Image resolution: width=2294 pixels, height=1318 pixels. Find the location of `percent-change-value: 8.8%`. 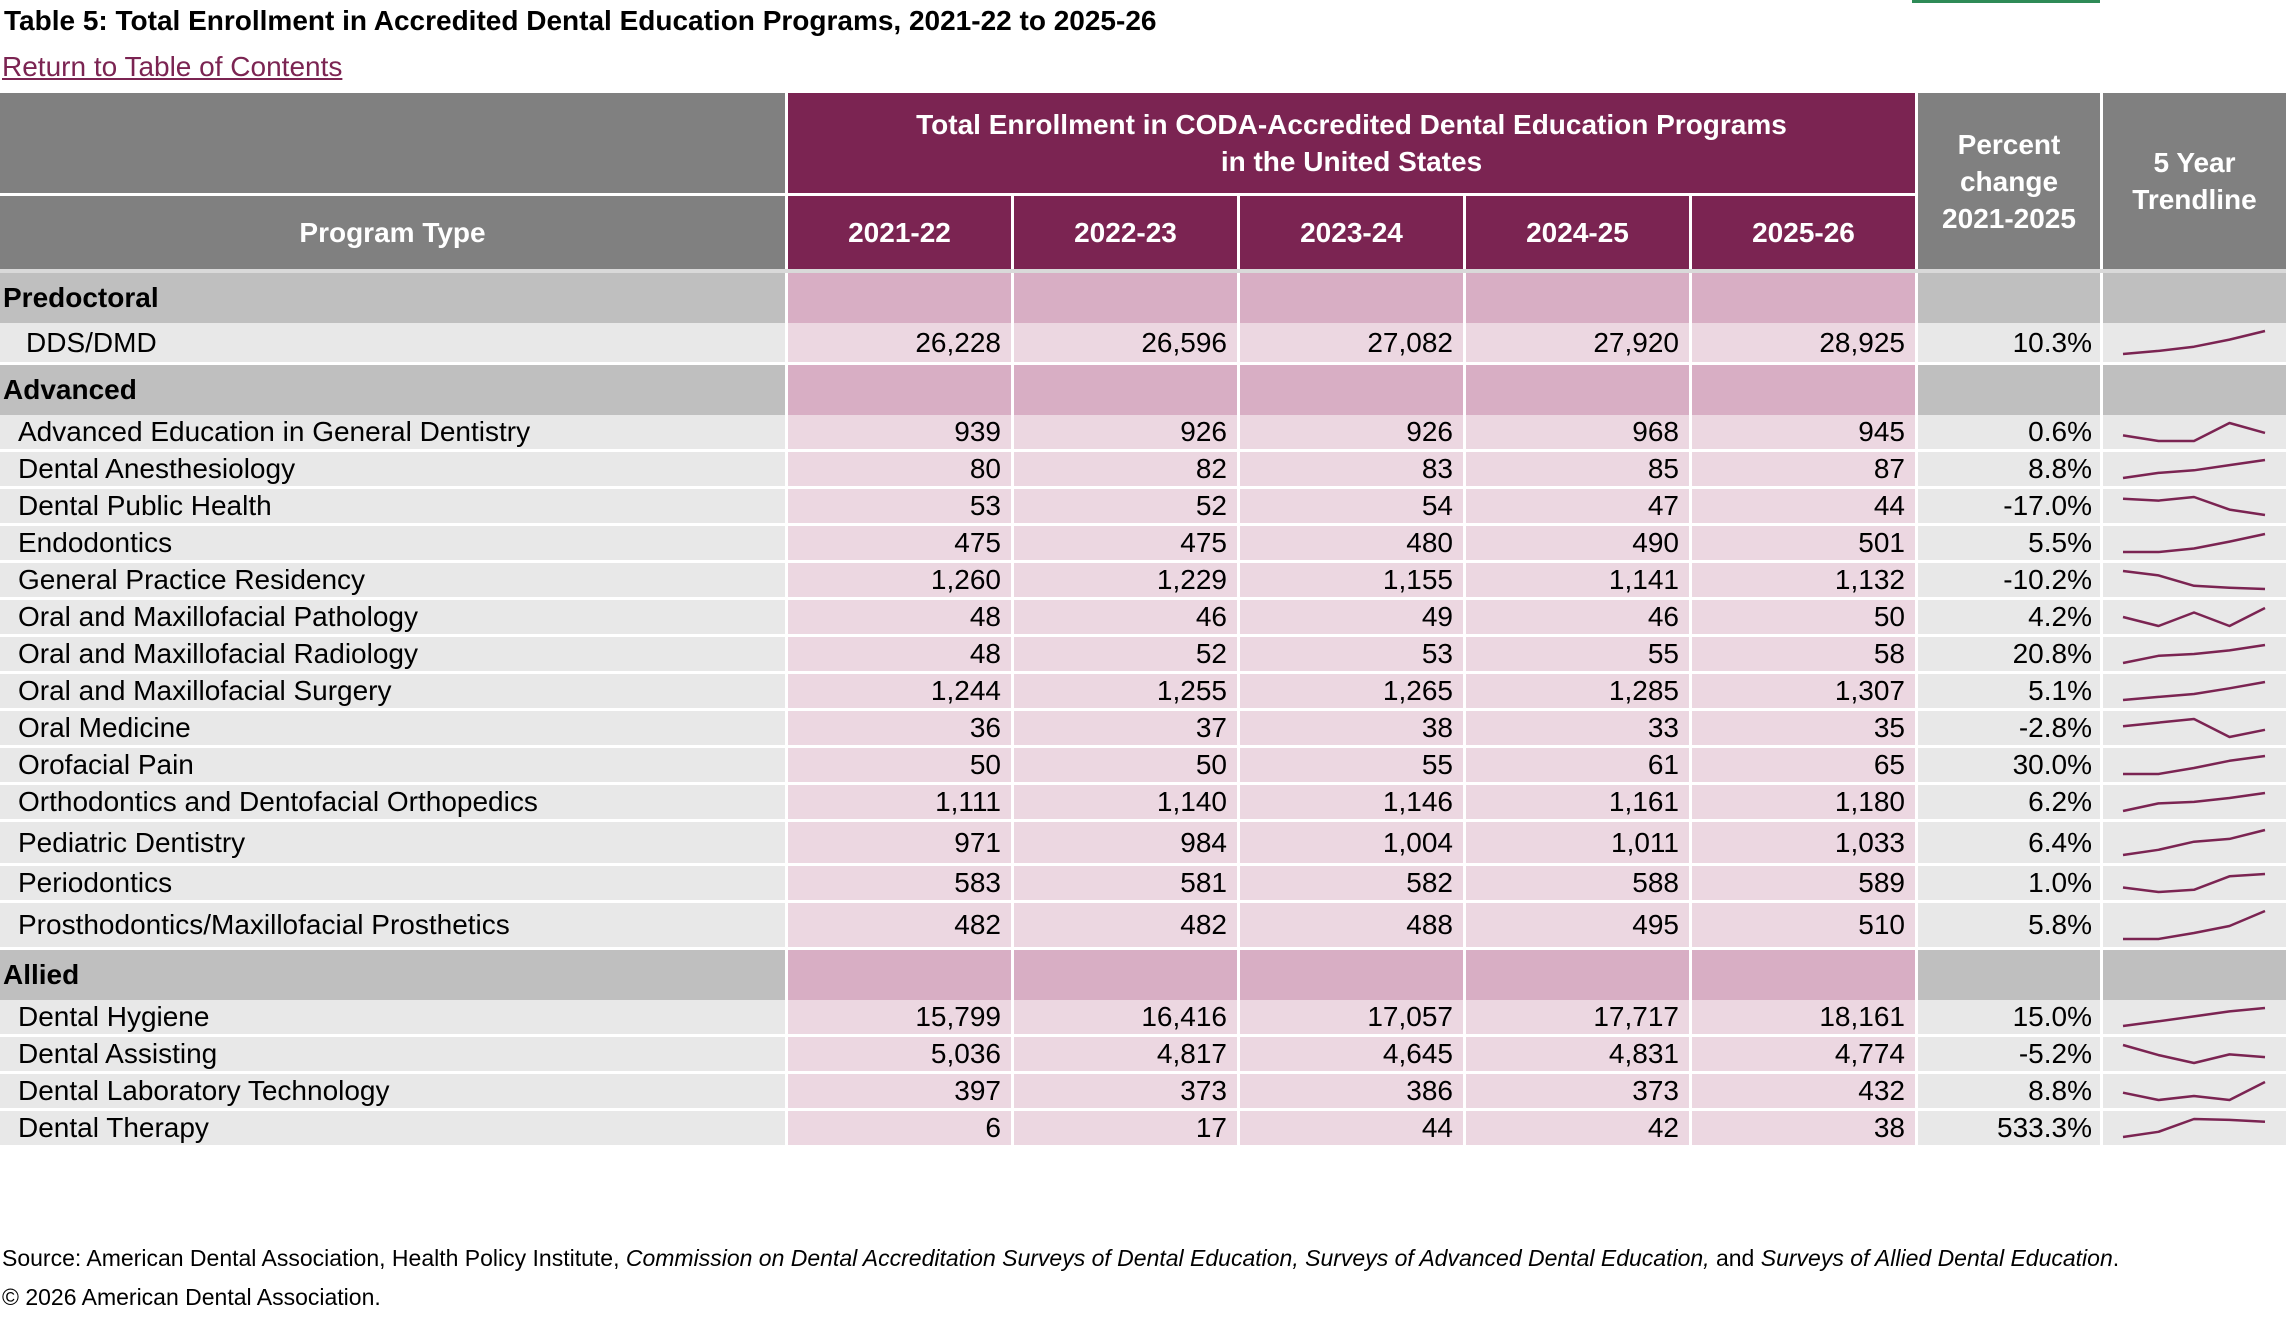

percent-change-value: 8.8% is located at coordinates (2007, 470).